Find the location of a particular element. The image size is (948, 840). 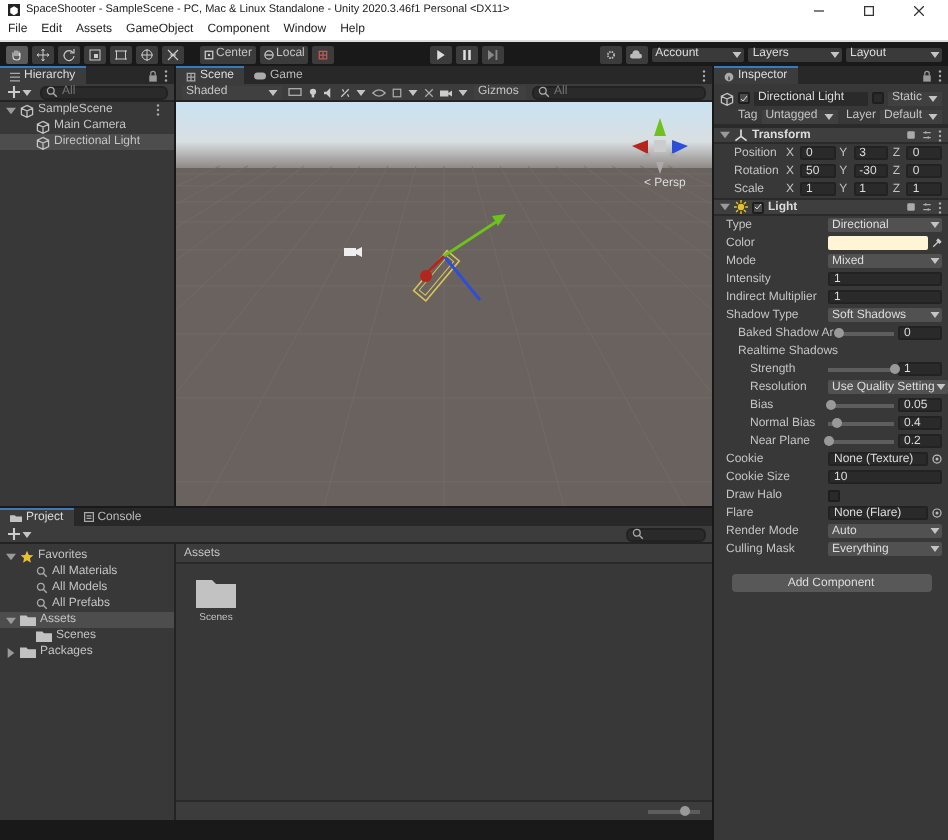

move-tool-button is located at coordinates (43, 54).